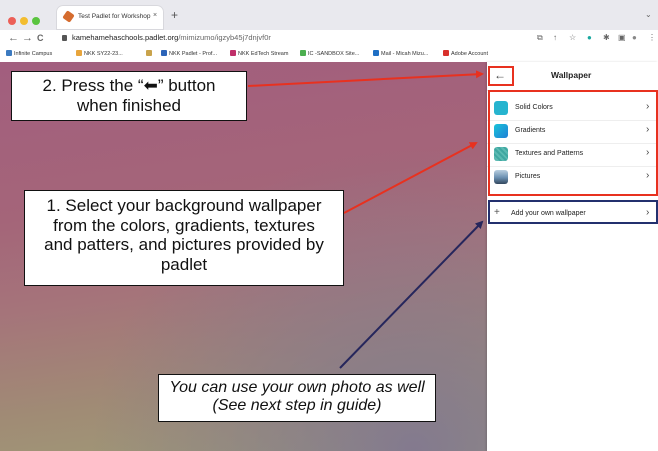 Image resolution: width=658 pixels, height=451 pixels. What do you see at coordinates (297, 406) in the screenshot?
I see `own-photo-line: (See next step in guide)` at bounding box center [297, 406].